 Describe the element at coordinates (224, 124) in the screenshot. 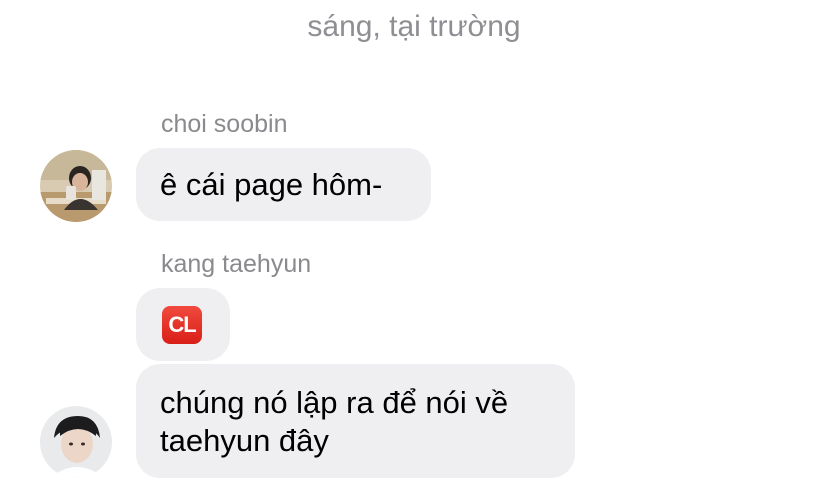

I see `sender-name: choi soobin` at that location.